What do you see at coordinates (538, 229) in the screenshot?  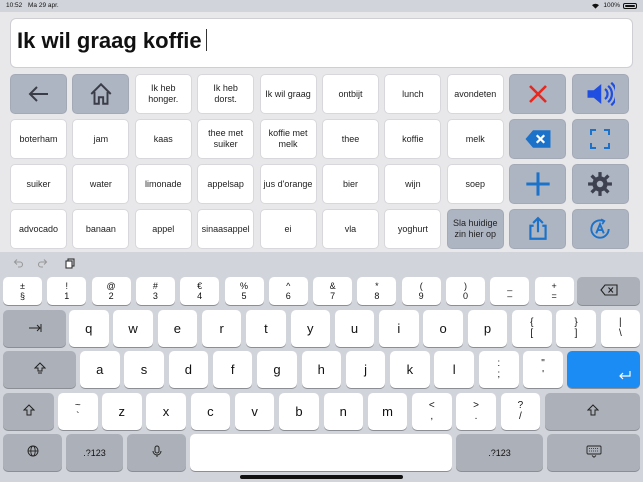 I see `tile-share` at bounding box center [538, 229].